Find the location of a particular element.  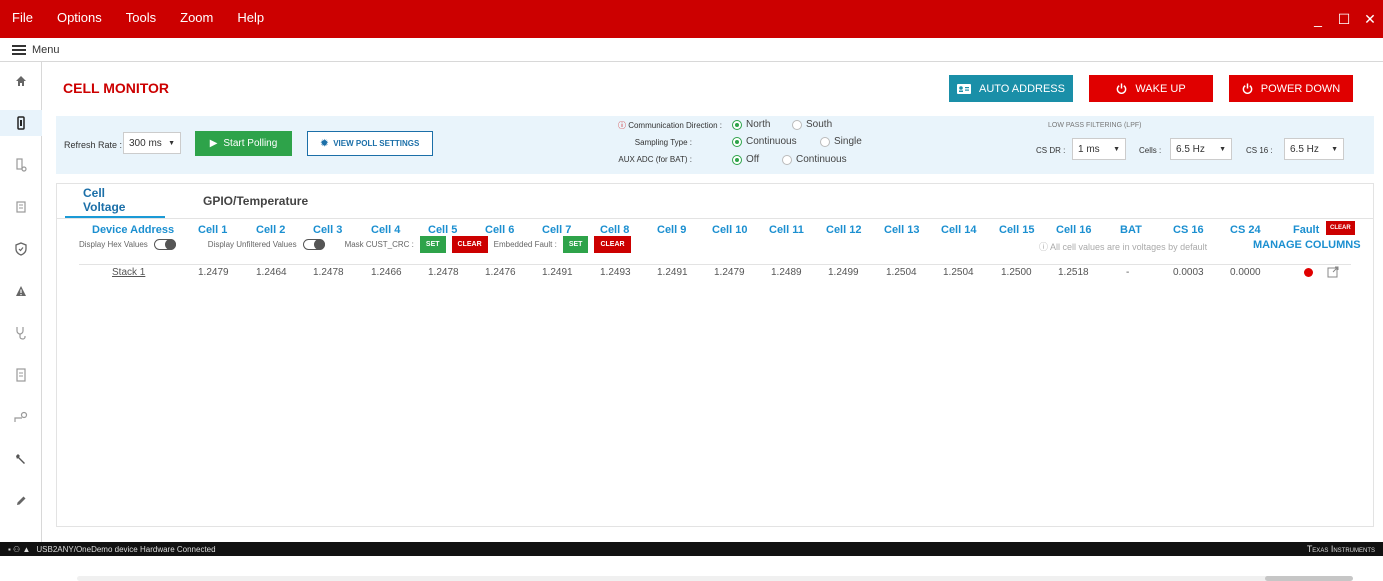

sidebar-module is located at coordinates (21, 207).